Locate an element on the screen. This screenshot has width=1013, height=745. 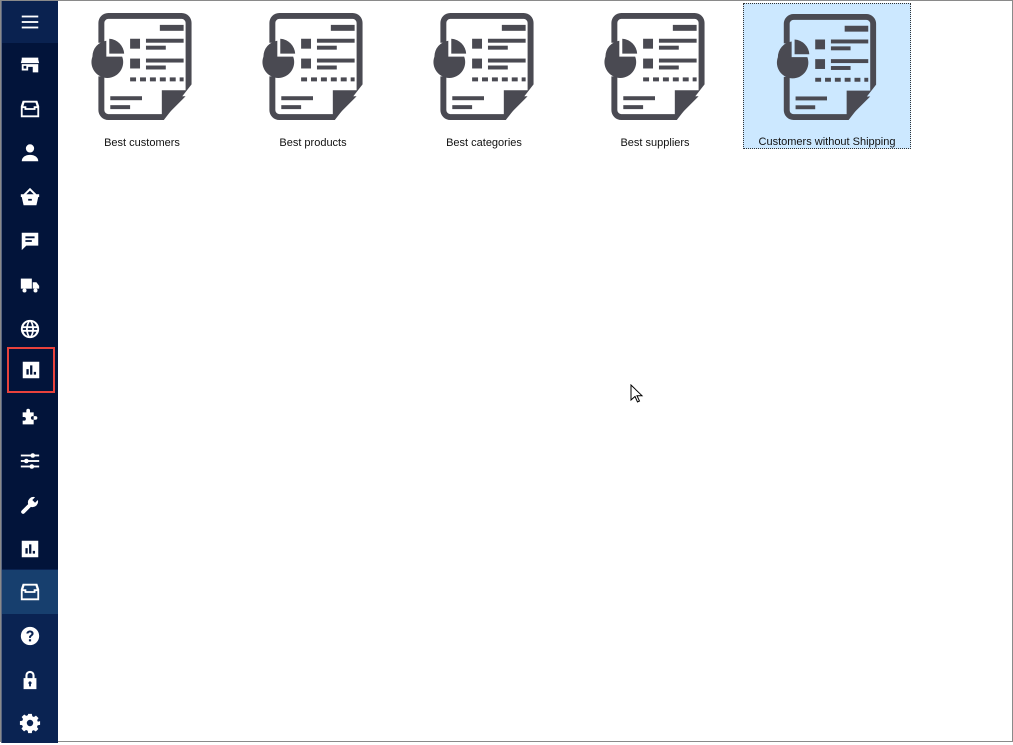
report-label: Best suppliers is located at coordinates (655, 143).